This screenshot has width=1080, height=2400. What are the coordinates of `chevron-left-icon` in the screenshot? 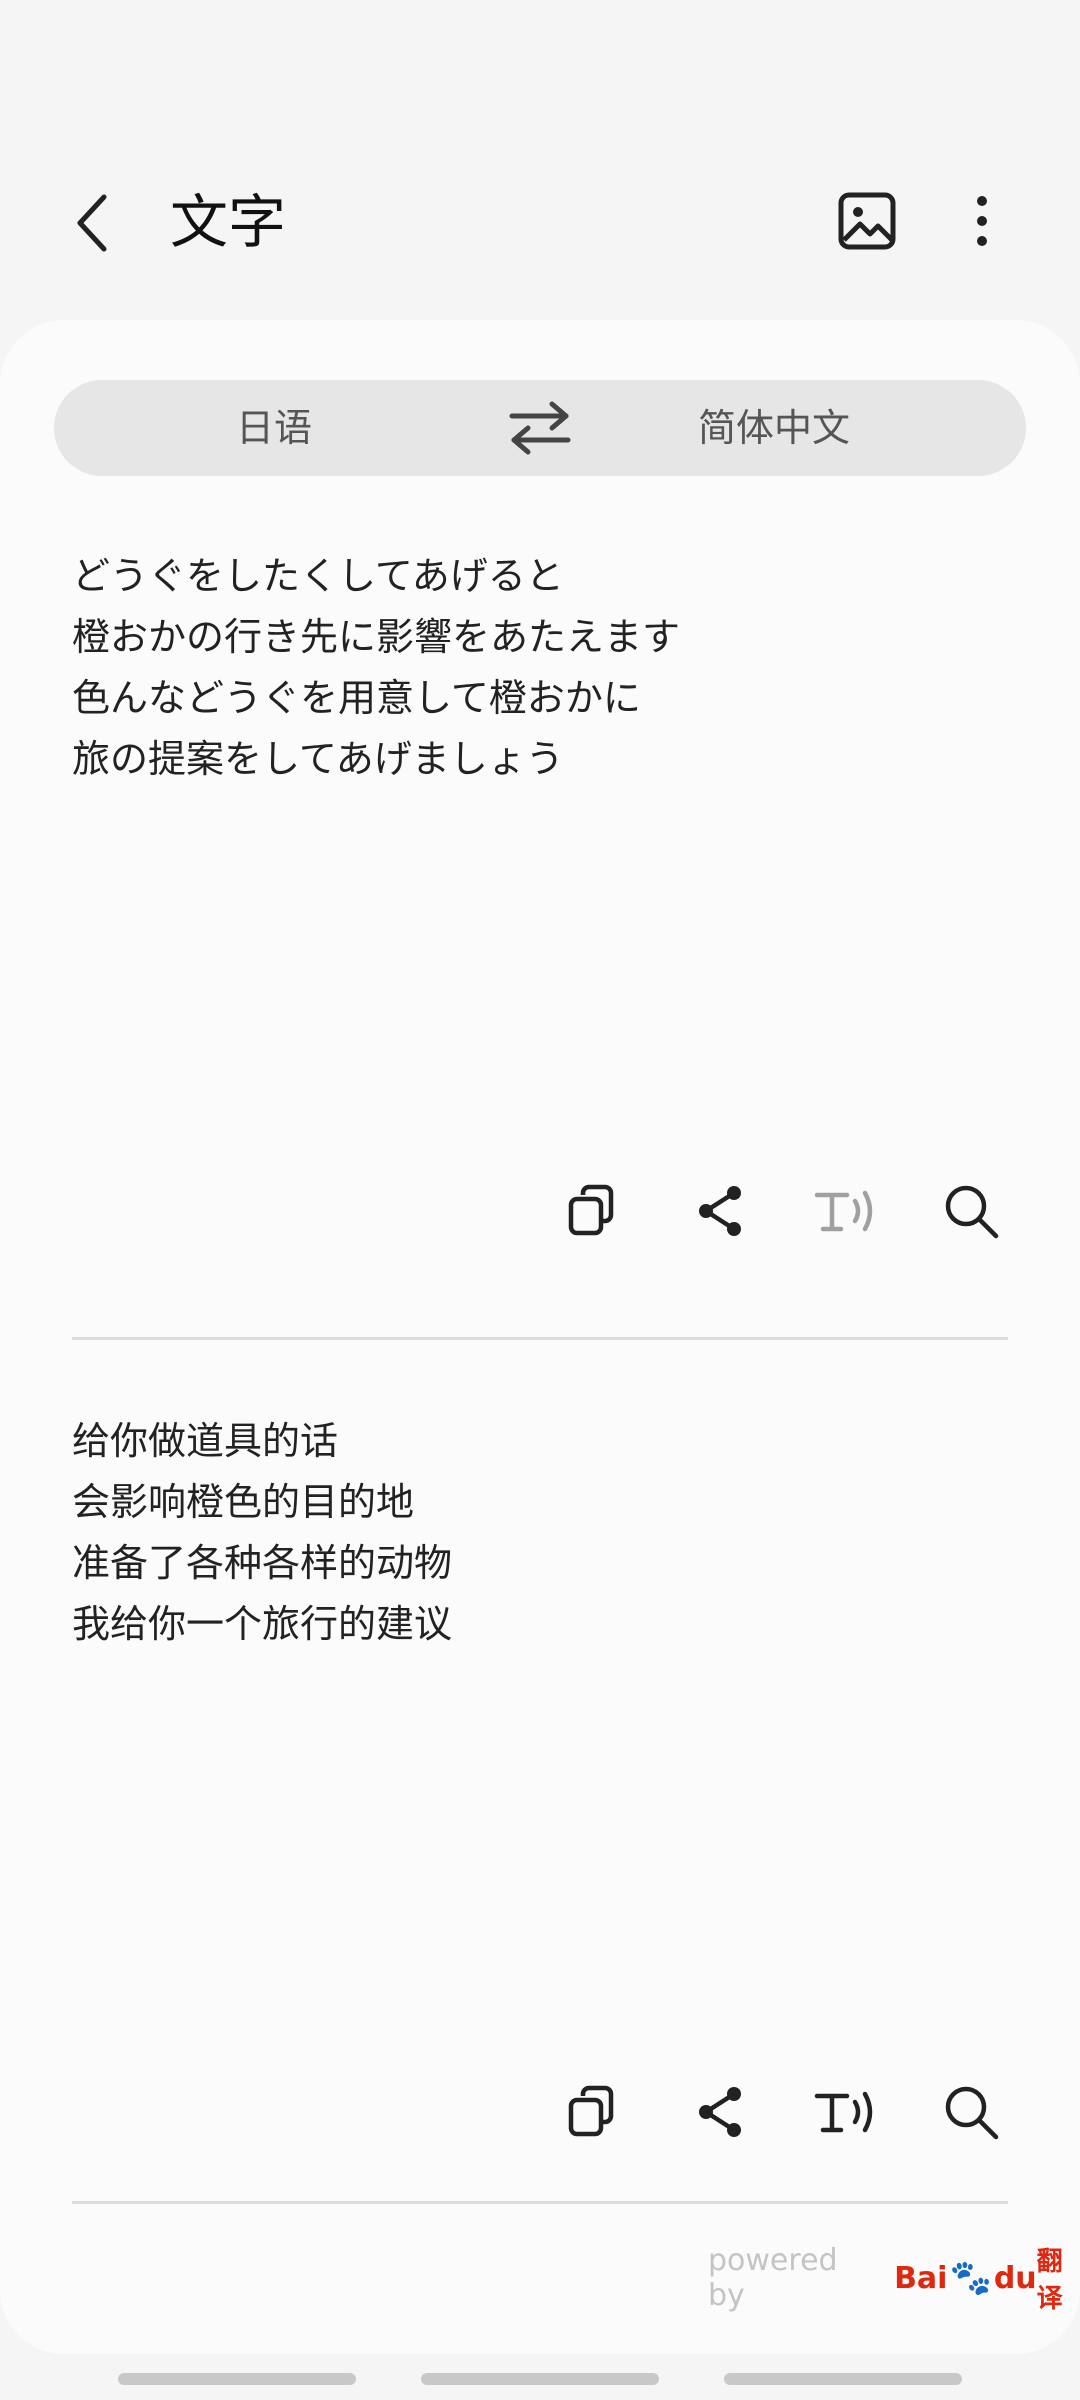 It's located at (92, 223).